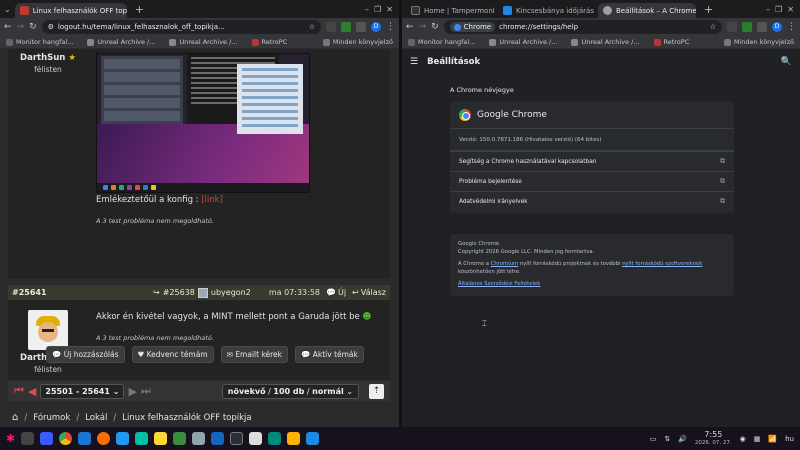  I want to click on username: DarthSun, so click(42, 58).